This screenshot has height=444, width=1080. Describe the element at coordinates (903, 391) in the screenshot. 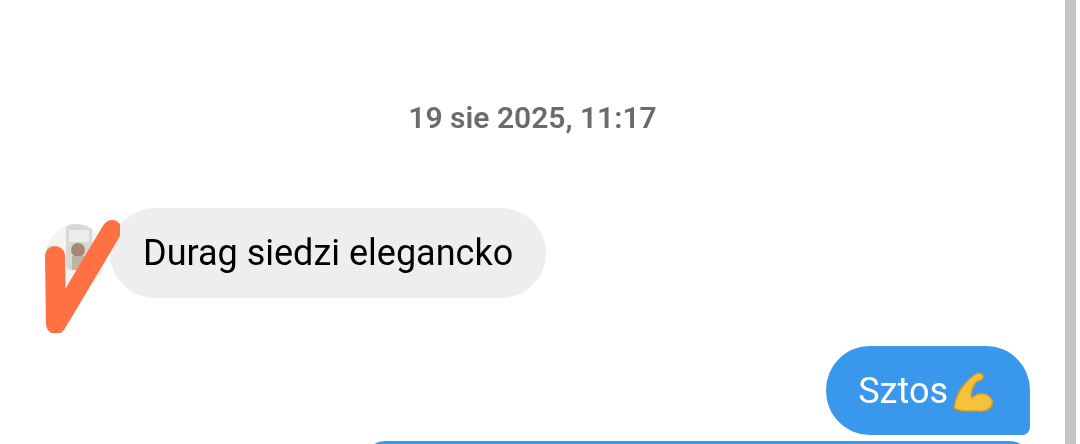

I see `message-text: Sztos` at that location.